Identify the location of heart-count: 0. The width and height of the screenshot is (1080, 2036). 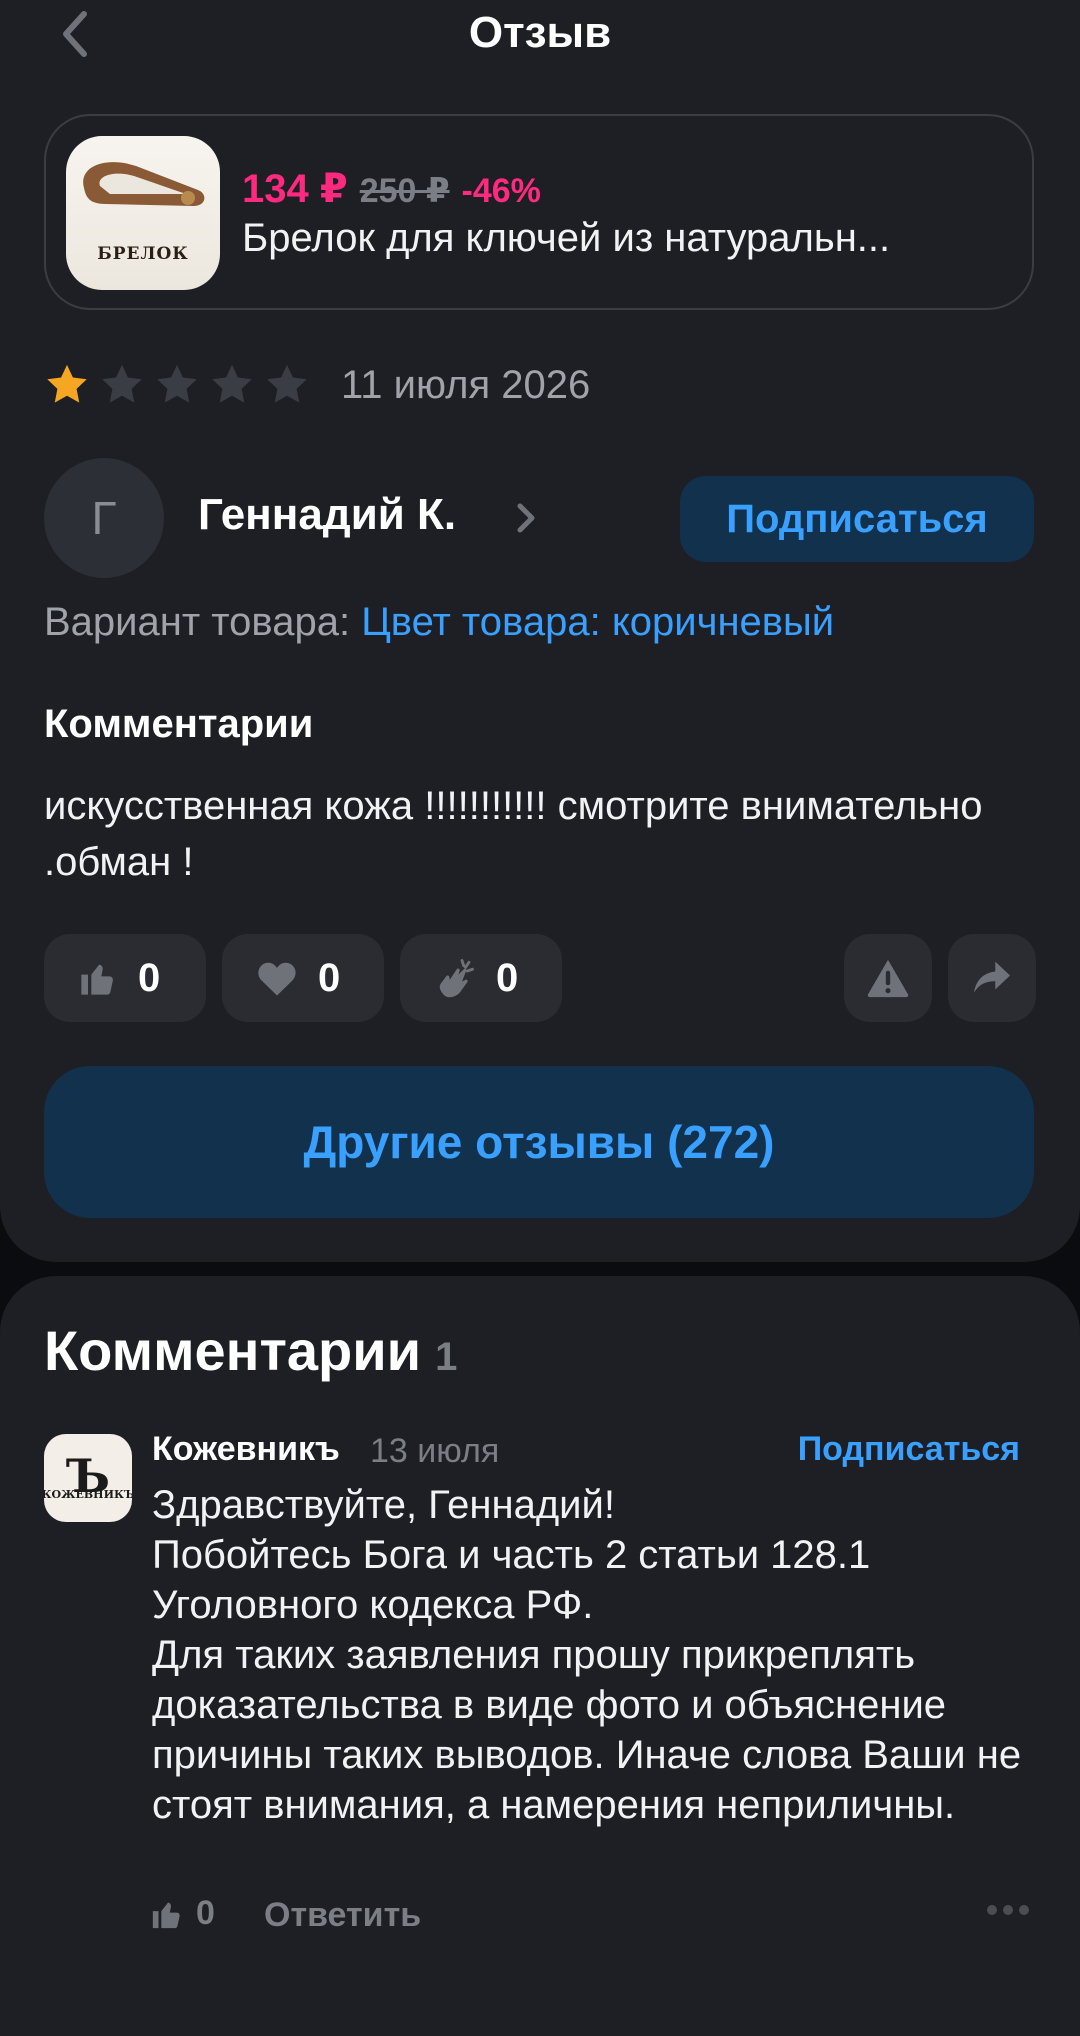
(329, 977).